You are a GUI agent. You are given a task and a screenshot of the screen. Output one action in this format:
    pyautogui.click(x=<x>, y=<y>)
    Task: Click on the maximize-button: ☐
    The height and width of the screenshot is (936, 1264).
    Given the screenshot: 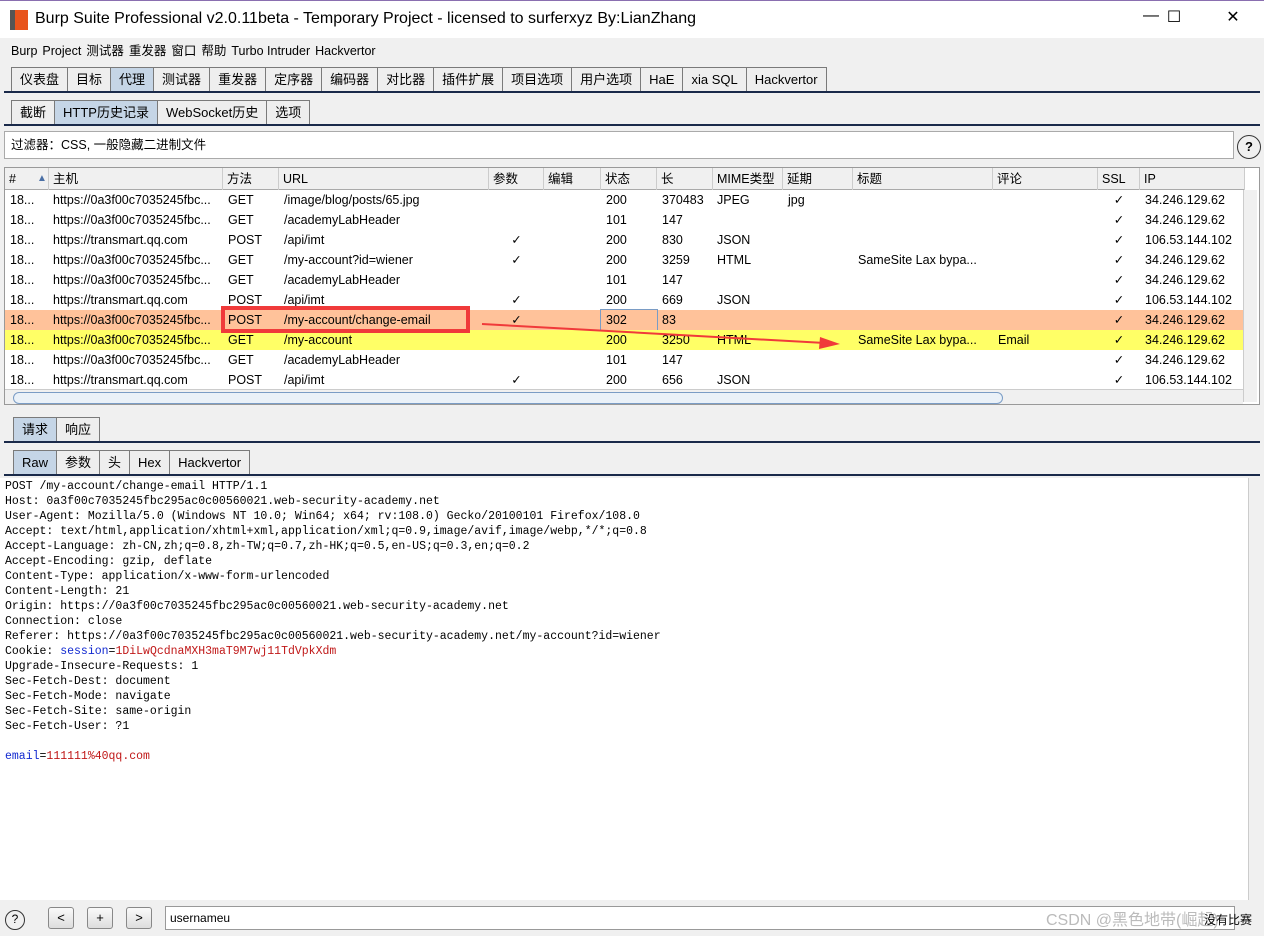 What is the action you would take?
    pyautogui.click(x=1174, y=17)
    